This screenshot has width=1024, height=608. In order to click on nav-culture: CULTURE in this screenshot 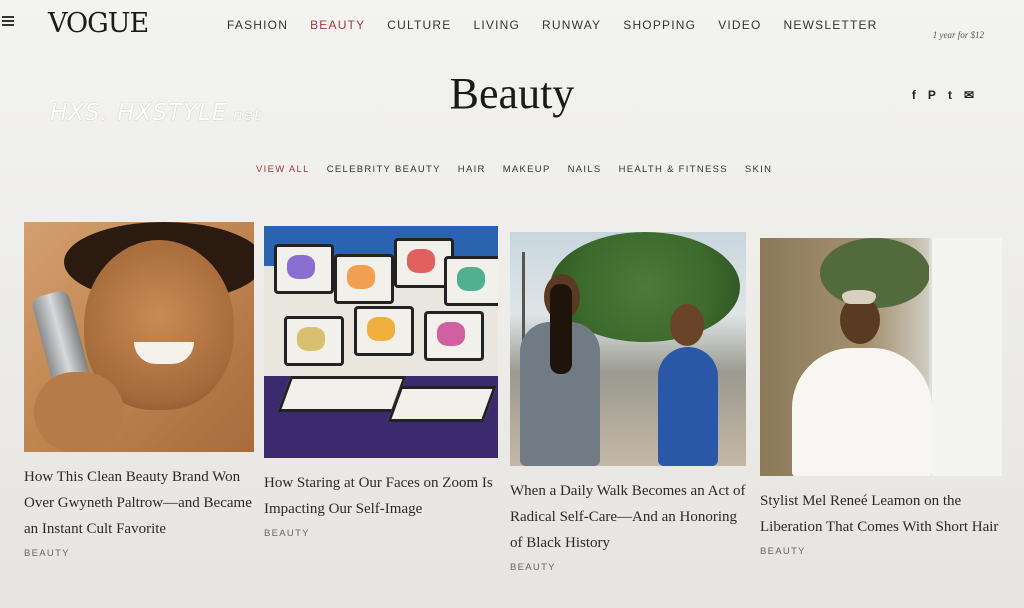, I will do `click(419, 25)`.